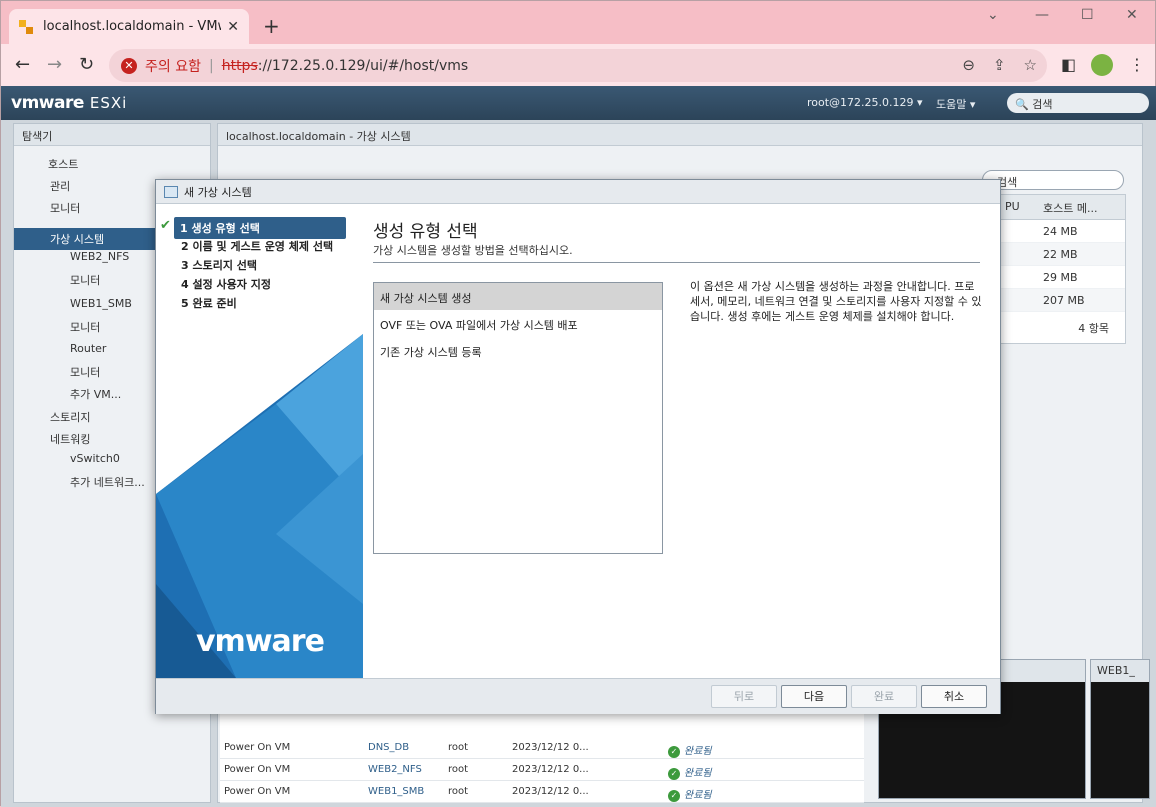  Describe the element at coordinates (260, 228) in the screenshot. I see `wizard-step-1: 1 생성 유형 선택` at that location.